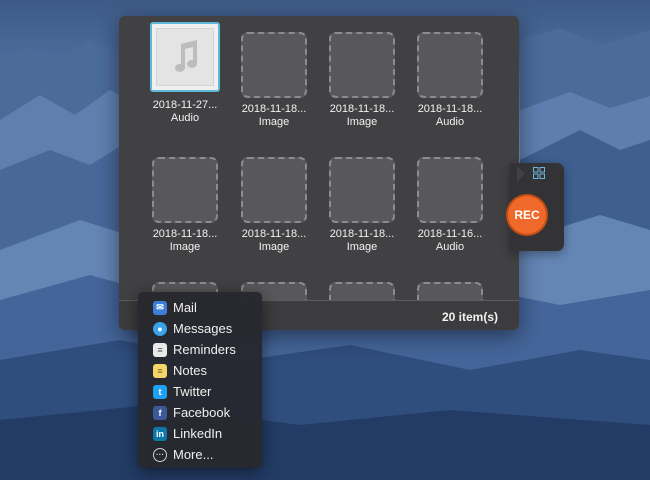 The height and width of the screenshot is (480, 650). I want to click on menu-item-linkedin: in LinkedIn, so click(200, 433).